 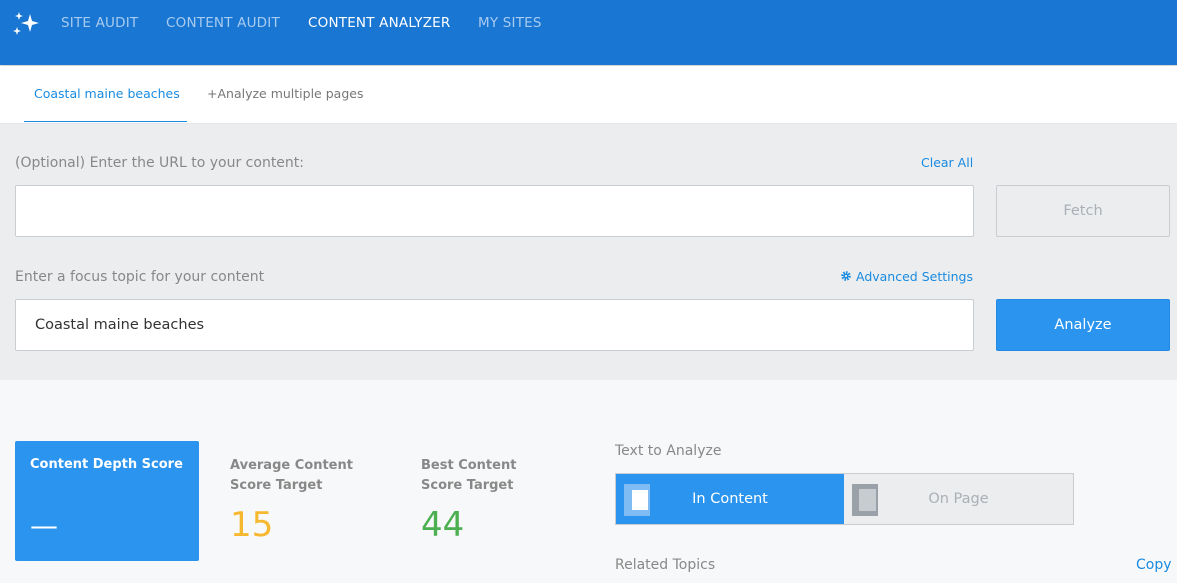 What do you see at coordinates (665, 565) in the screenshot?
I see `related-topics-label: Related Topics` at bounding box center [665, 565].